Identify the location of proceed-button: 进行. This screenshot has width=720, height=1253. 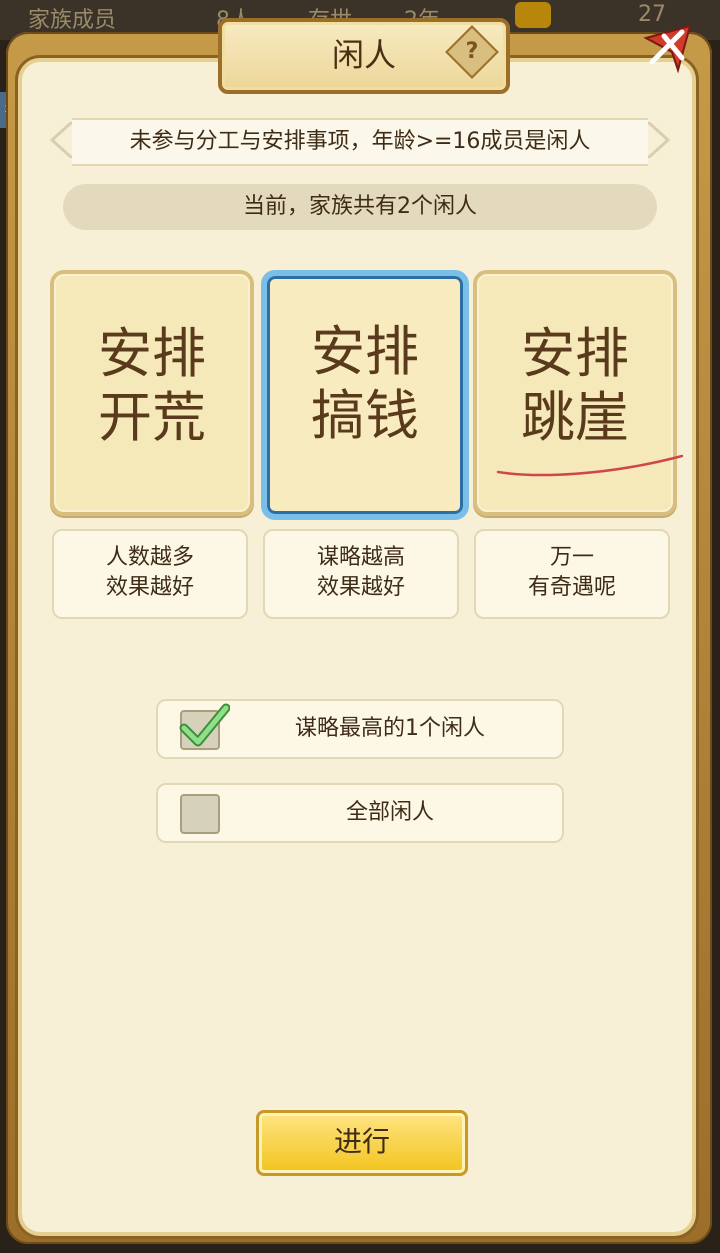
(362, 1143).